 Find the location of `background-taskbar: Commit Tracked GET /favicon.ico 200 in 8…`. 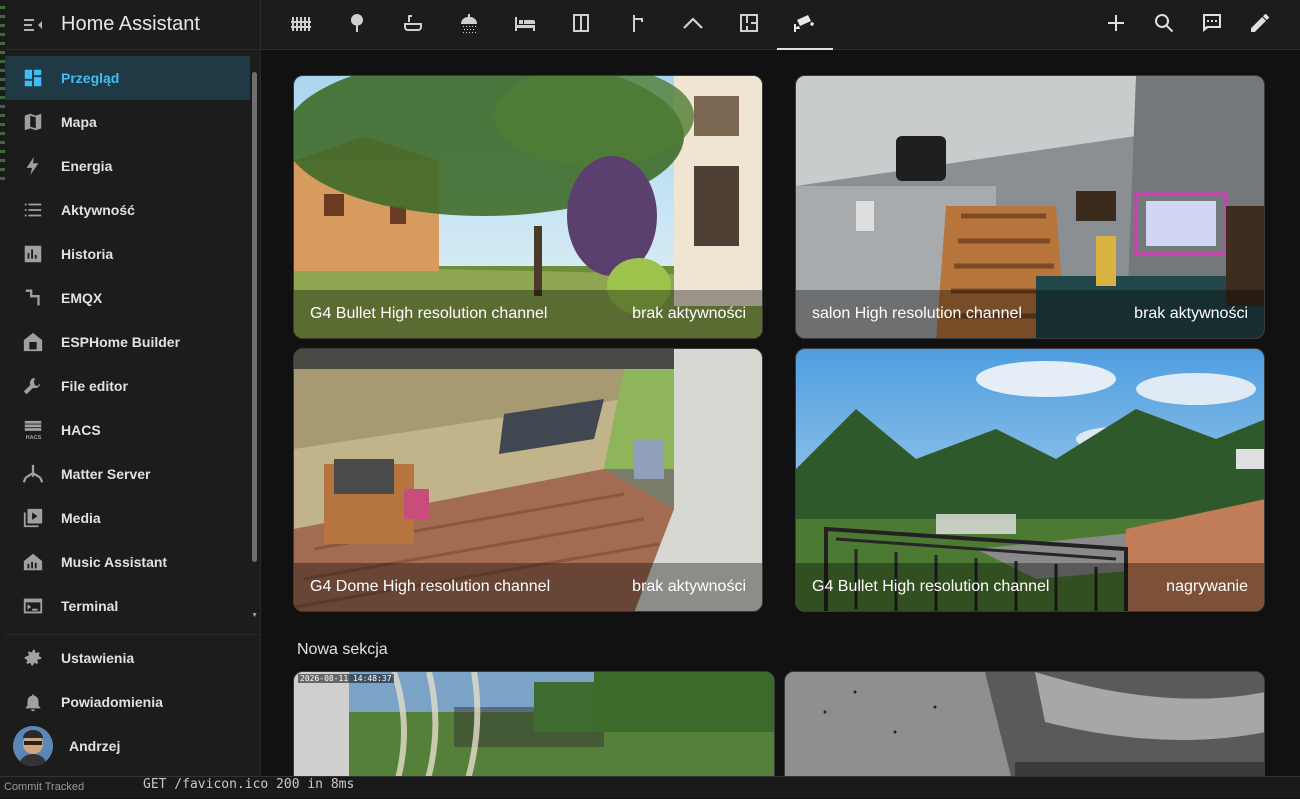

background-taskbar: Commit Tracked GET /favicon.ico 200 in 8… is located at coordinates (650, 787).